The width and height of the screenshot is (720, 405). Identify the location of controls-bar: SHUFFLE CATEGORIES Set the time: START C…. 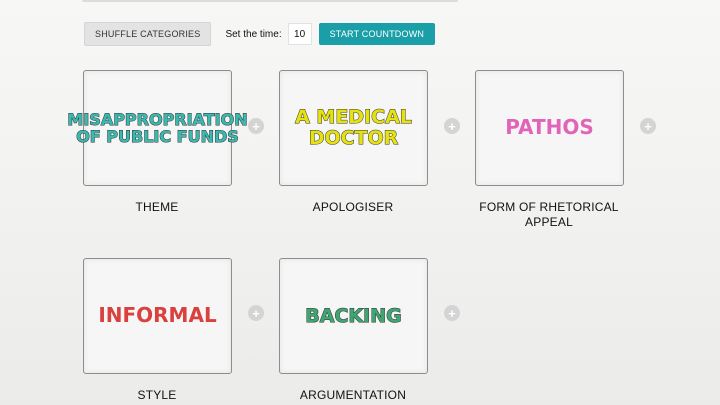
(260, 34).